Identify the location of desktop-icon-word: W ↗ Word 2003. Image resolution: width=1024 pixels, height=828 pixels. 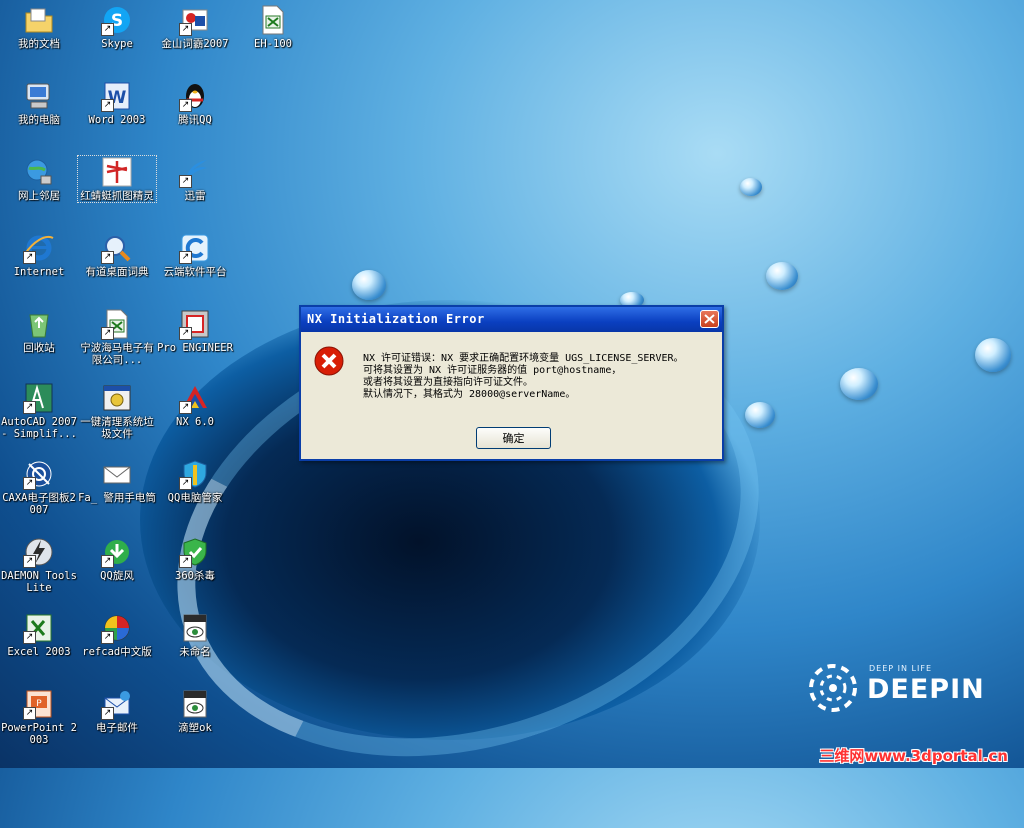
(117, 103).